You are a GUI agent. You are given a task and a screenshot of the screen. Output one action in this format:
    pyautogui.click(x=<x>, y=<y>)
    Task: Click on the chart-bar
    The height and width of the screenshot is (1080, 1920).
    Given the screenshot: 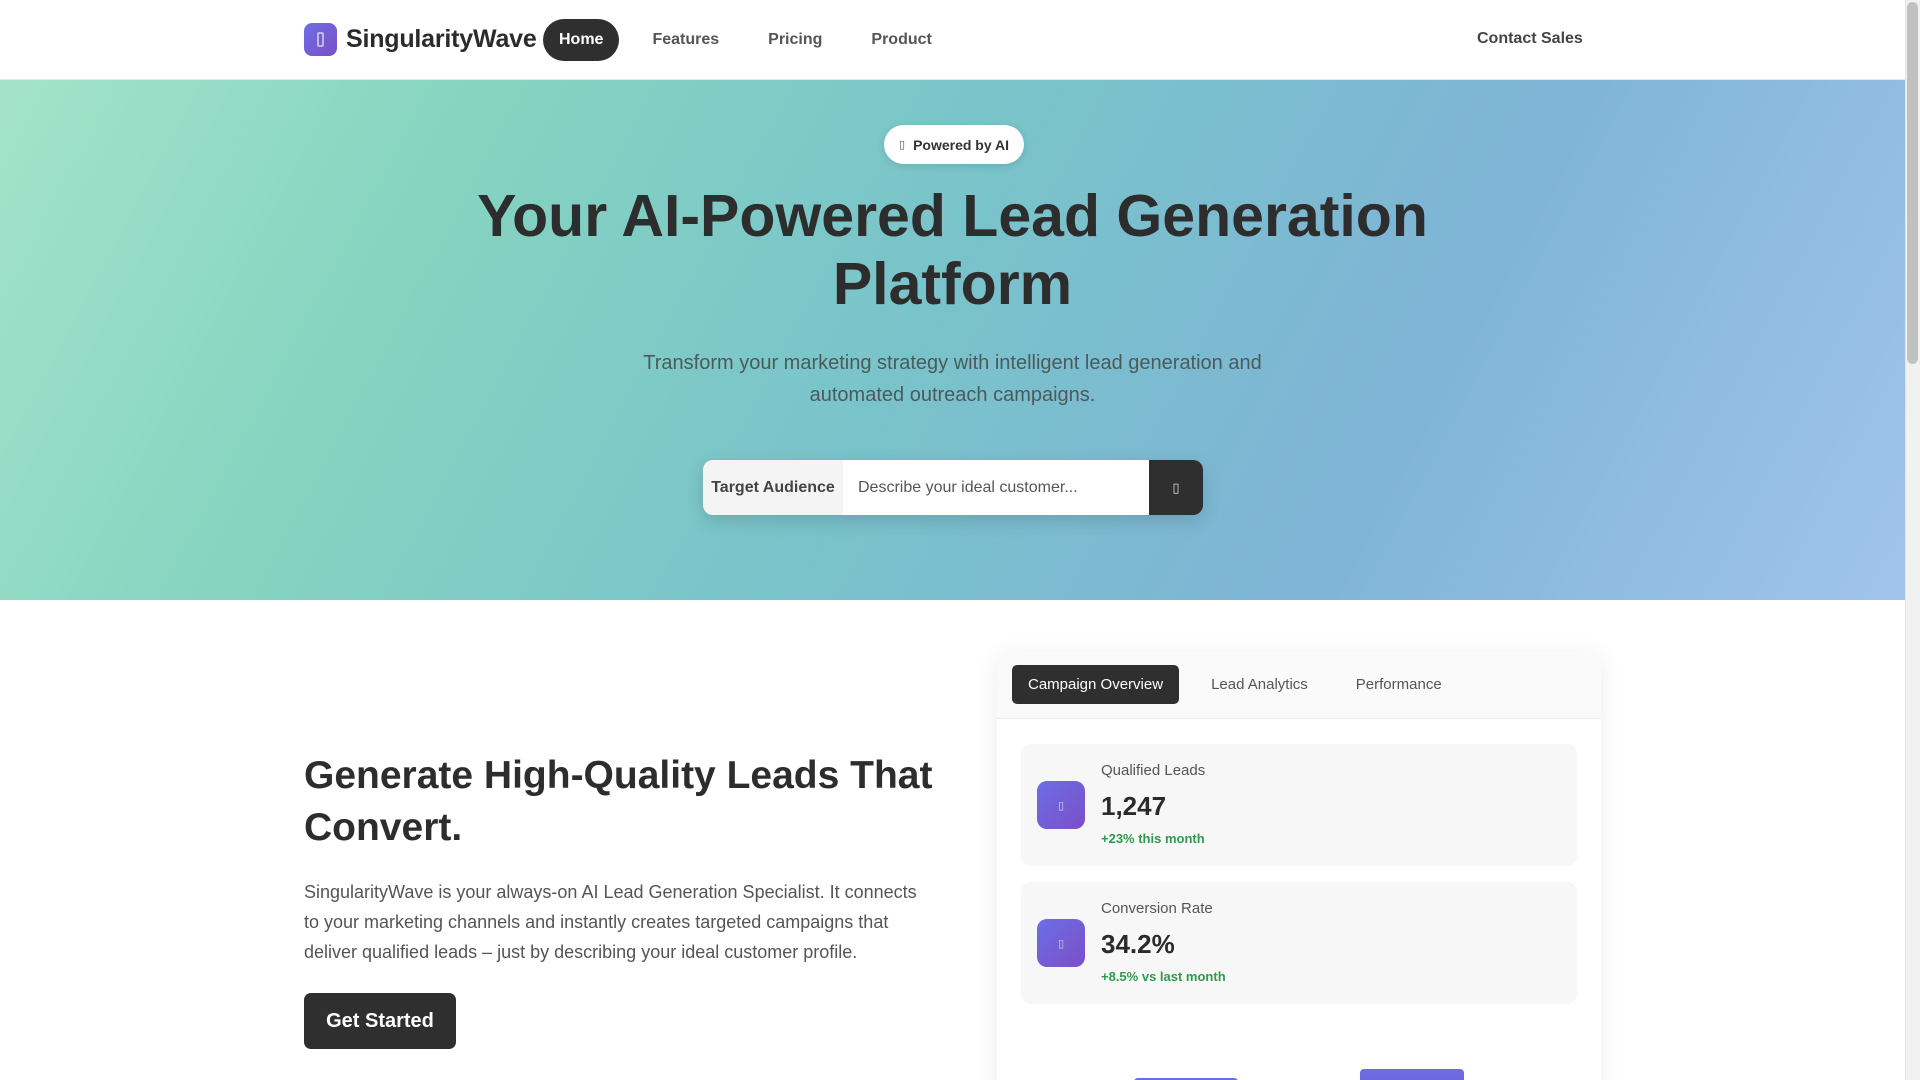 What is the action you would take?
    pyautogui.click(x=1412, y=1074)
    